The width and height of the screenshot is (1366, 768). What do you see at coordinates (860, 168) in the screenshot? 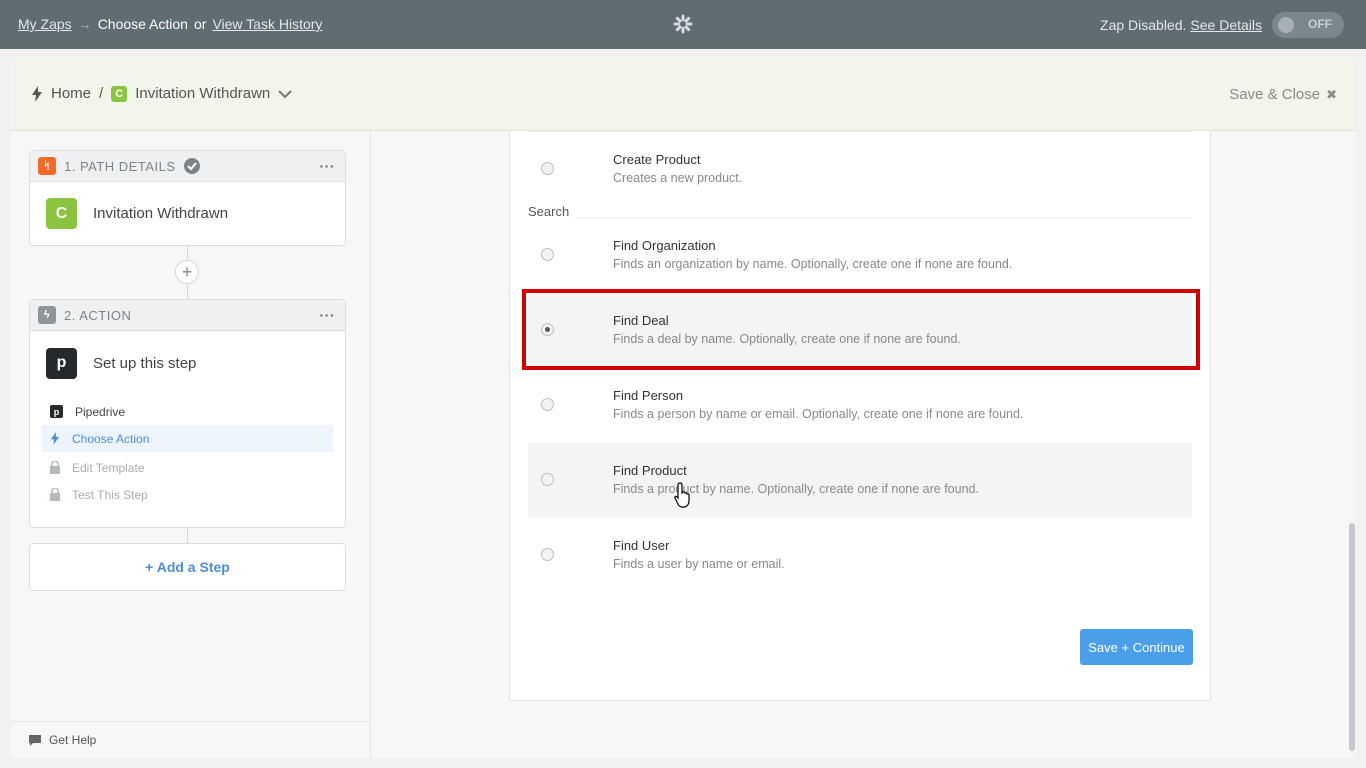
I see `option-create-product: Create Product Creates a new product.` at bounding box center [860, 168].